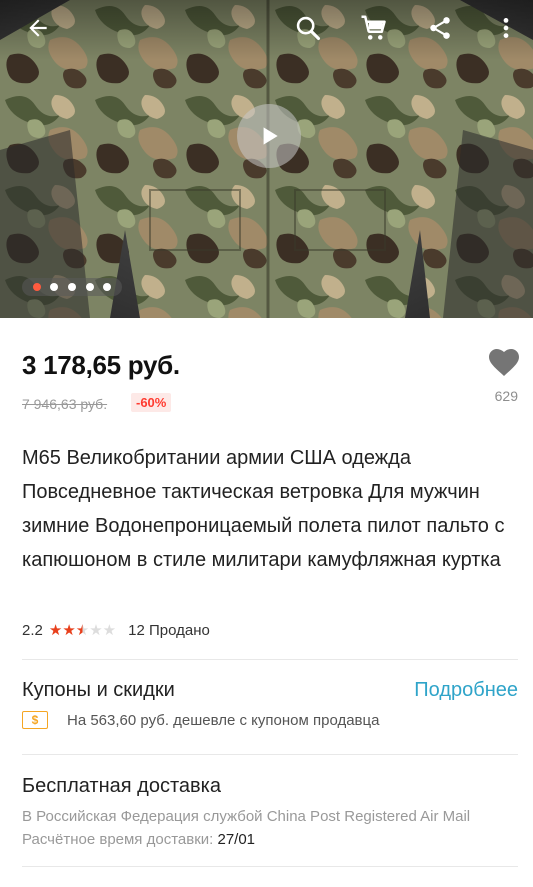  What do you see at coordinates (120, 839) in the screenshot?
I see `delivery-estimate-label: Расчётное время доставки:` at bounding box center [120, 839].